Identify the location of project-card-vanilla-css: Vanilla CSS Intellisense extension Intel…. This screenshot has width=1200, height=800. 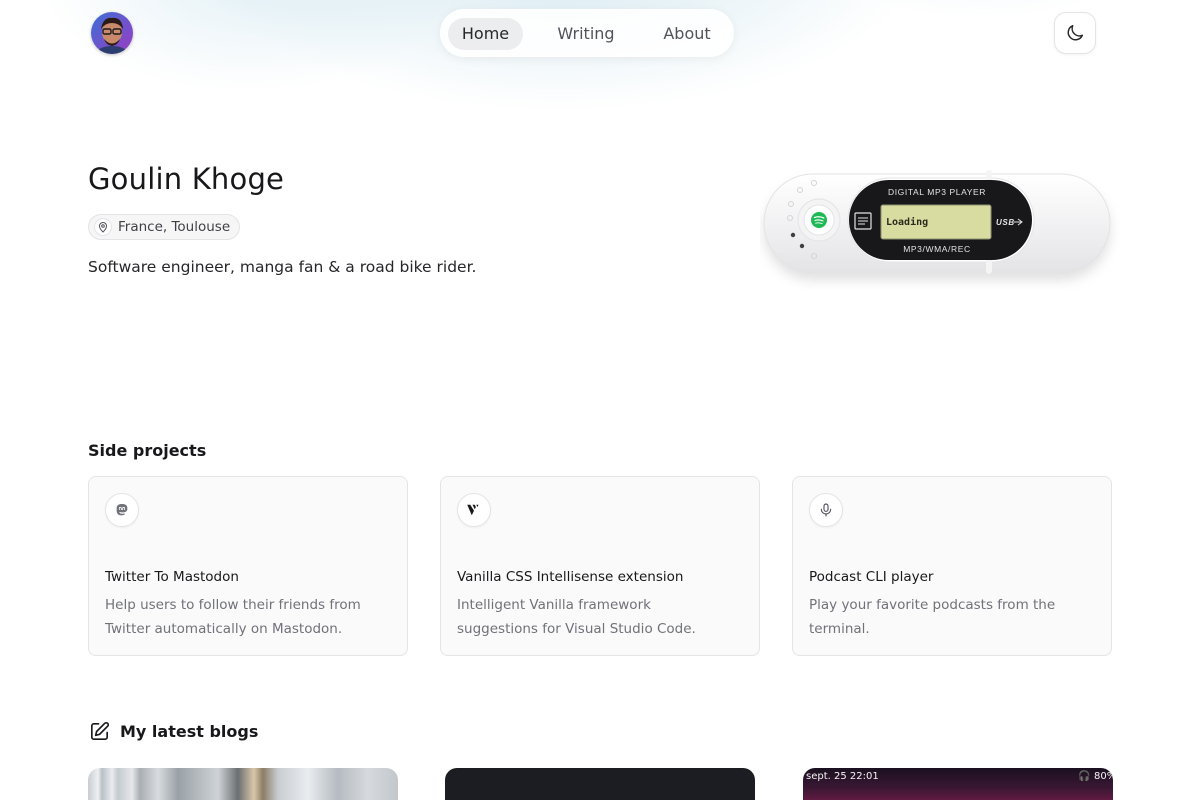
(600, 566).